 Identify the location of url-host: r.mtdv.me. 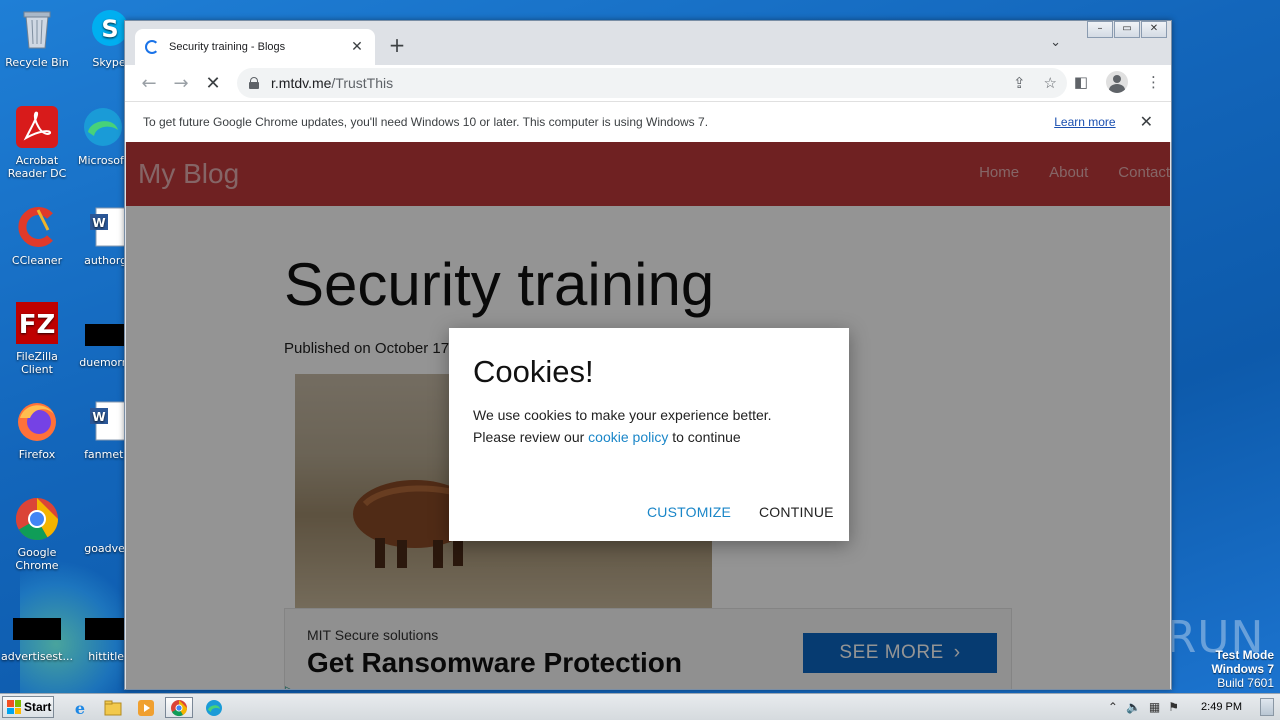
(301, 83).